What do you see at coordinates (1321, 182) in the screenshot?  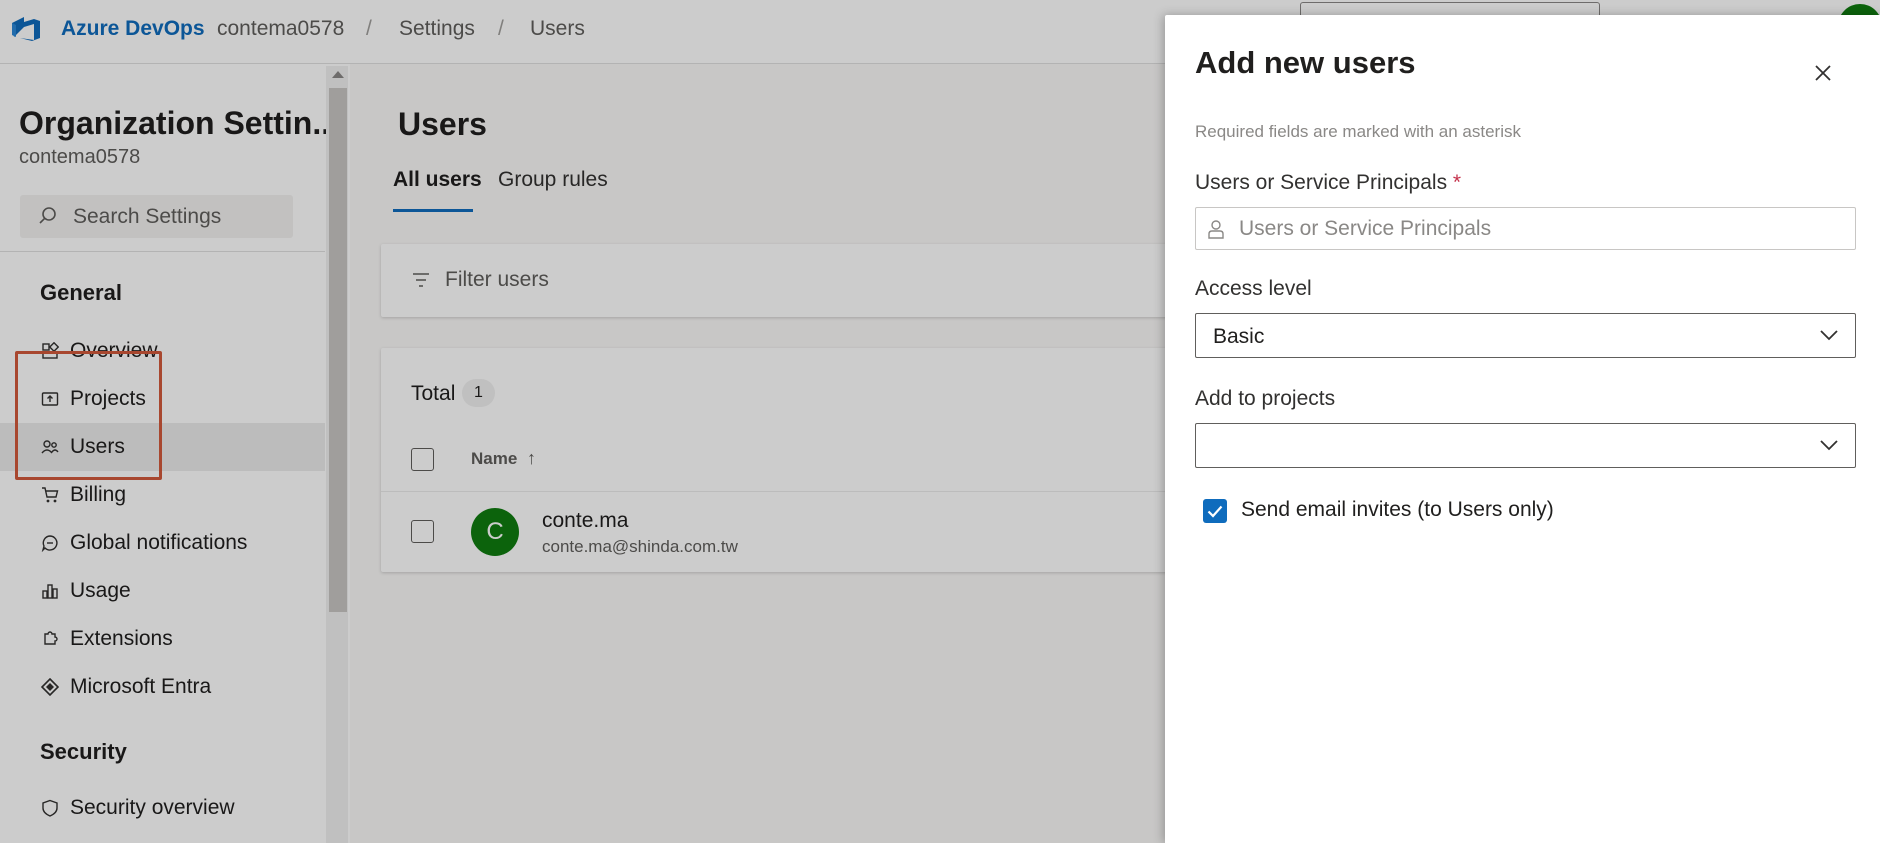 I see `users-field-label-text: Users or Service Principals` at bounding box center [1321, 182].